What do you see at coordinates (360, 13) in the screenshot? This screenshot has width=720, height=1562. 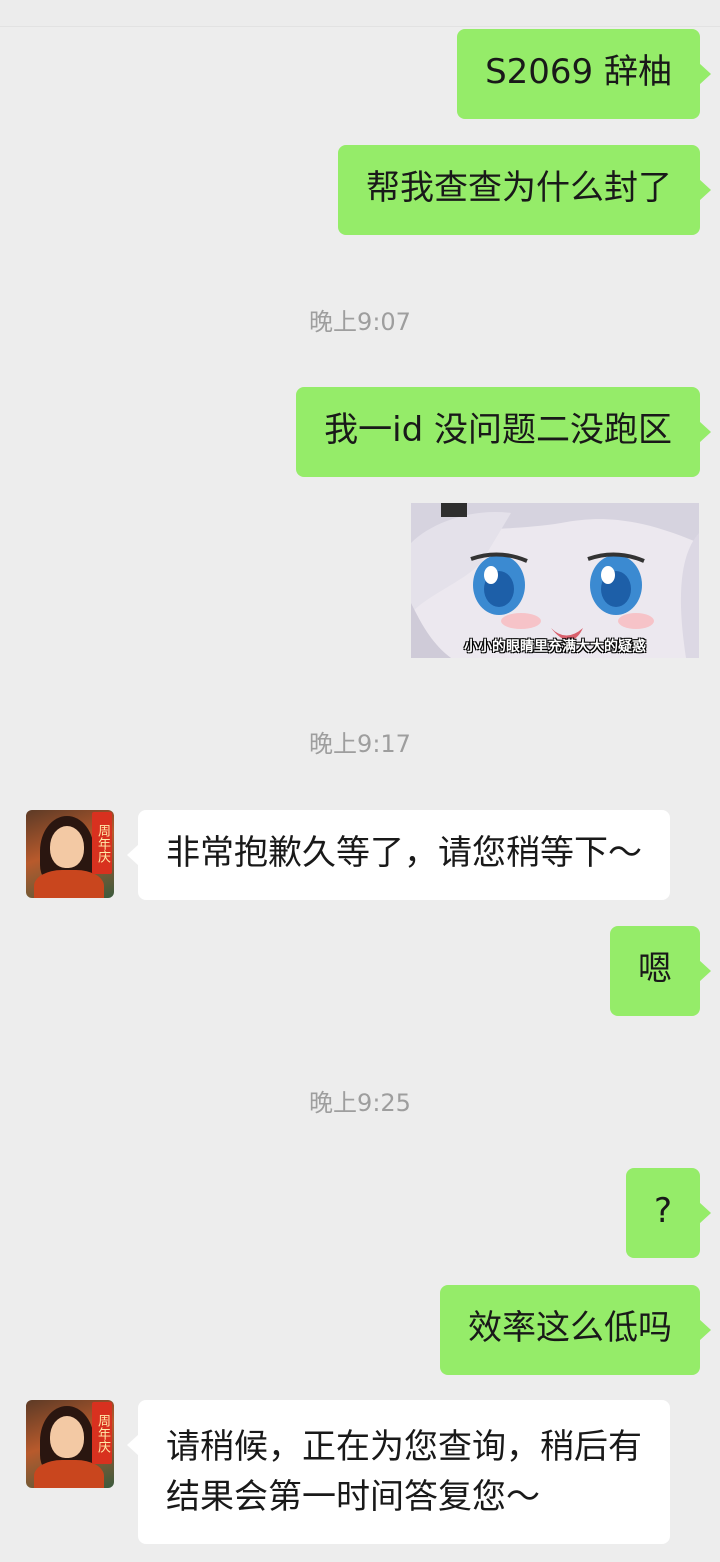 I see `top-divider` at bounding box center [360, 13].